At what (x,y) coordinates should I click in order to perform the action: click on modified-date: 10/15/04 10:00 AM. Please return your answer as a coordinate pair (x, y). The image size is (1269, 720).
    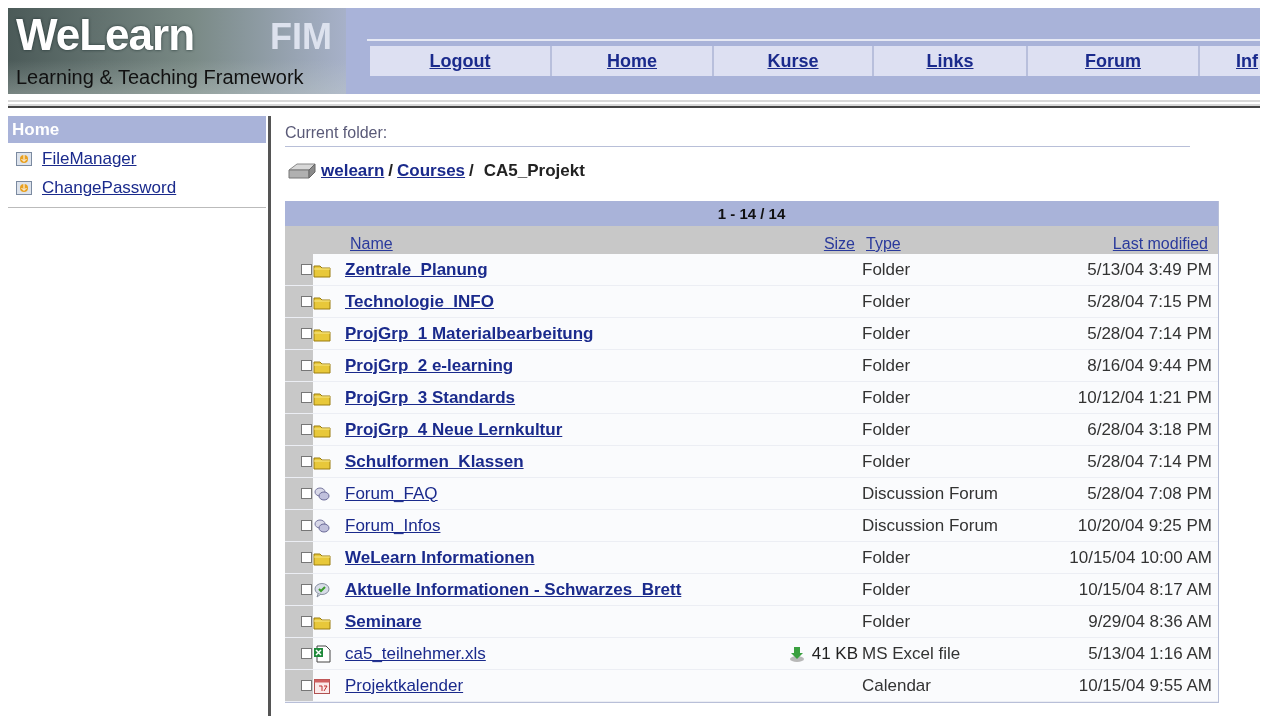
    Looking at the image, I should click on (1140, 557).